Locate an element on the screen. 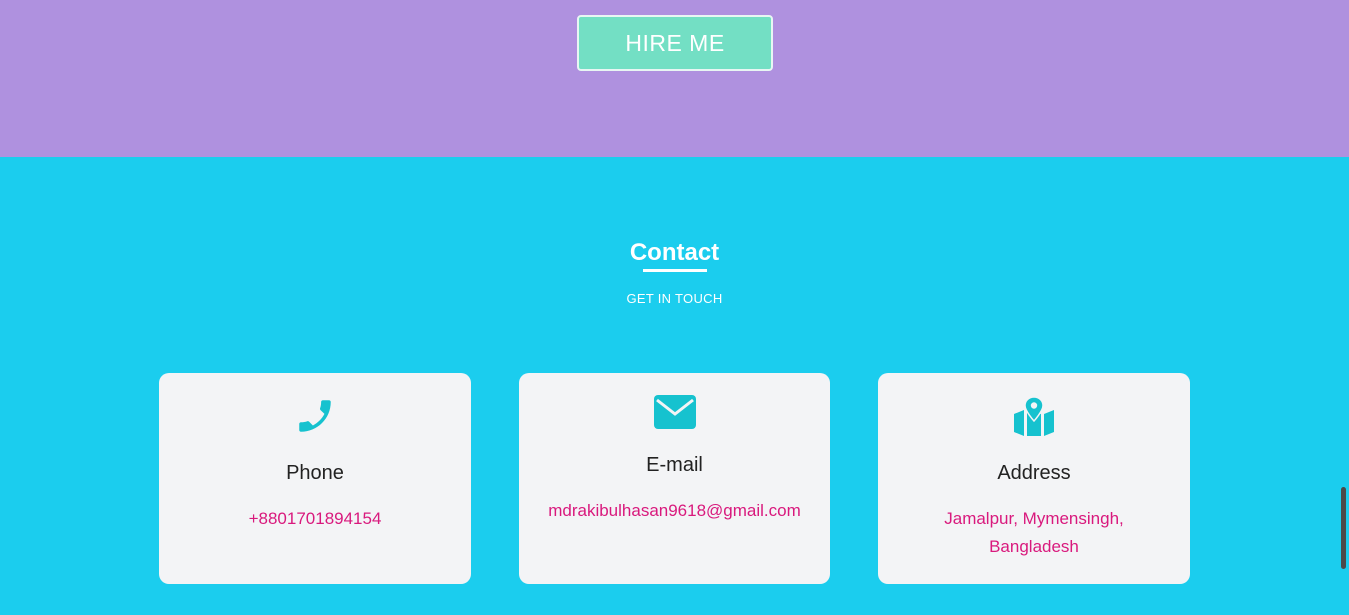 The height and width of the screenshot is (615, 1349). title-underline is located at coordinates (675, 270).